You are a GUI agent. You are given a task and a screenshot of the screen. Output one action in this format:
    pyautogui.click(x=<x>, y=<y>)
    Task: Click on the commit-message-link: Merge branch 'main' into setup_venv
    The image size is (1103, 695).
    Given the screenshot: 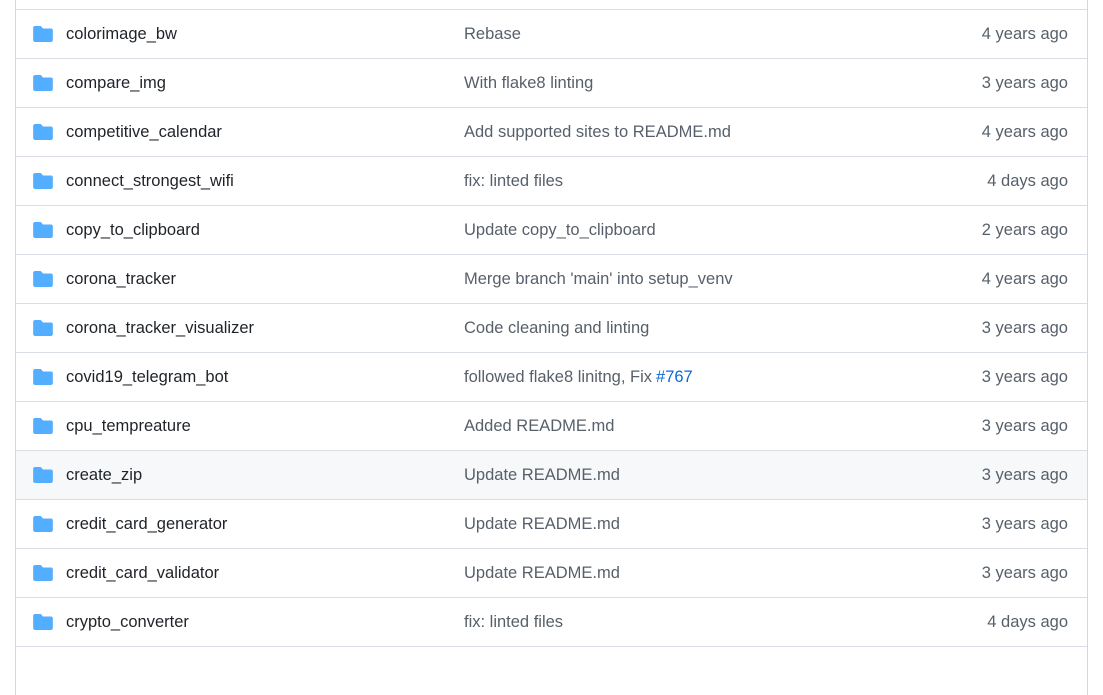 What is the action you would take?
    pyautogui.click(x=598, y=279)
    